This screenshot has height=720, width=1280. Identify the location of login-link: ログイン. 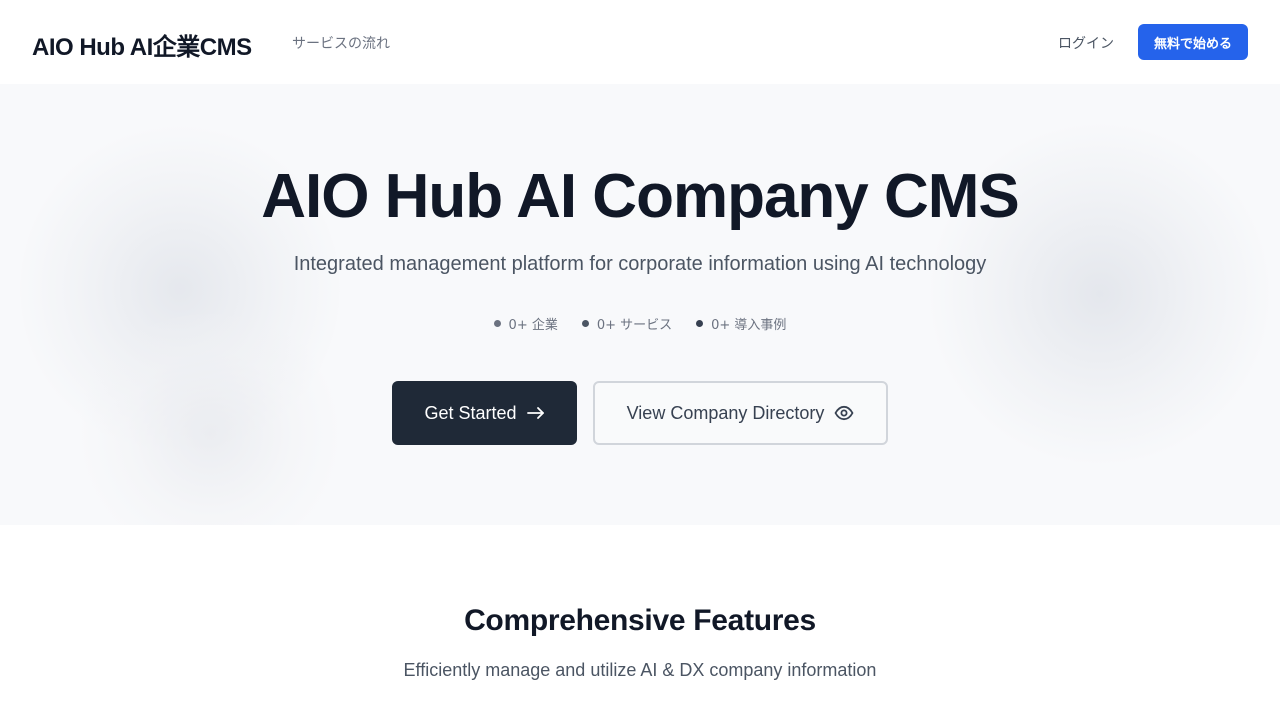
(1086, 43).